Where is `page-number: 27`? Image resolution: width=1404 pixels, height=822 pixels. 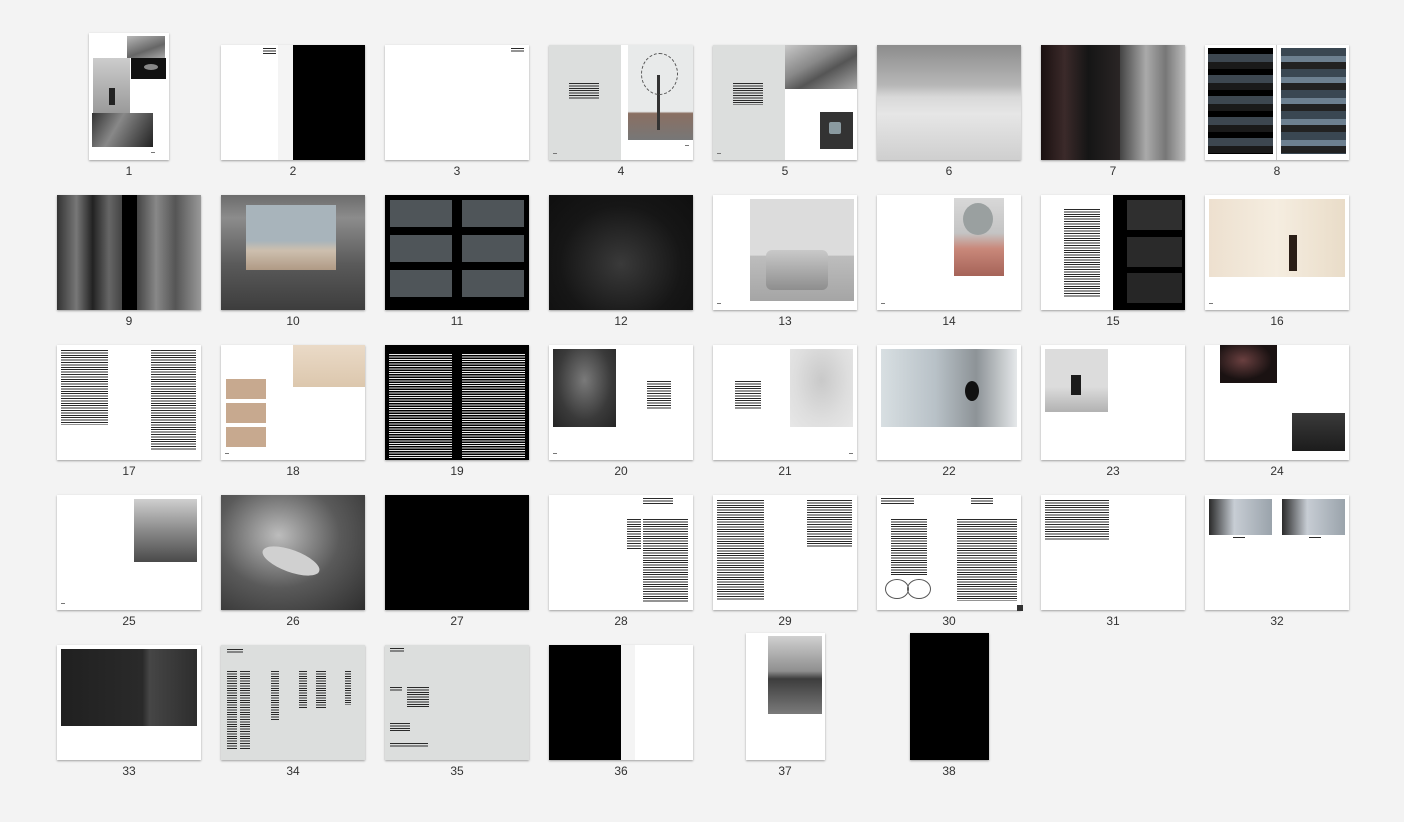
page-number: 27 is located at coordinates (457, 621).